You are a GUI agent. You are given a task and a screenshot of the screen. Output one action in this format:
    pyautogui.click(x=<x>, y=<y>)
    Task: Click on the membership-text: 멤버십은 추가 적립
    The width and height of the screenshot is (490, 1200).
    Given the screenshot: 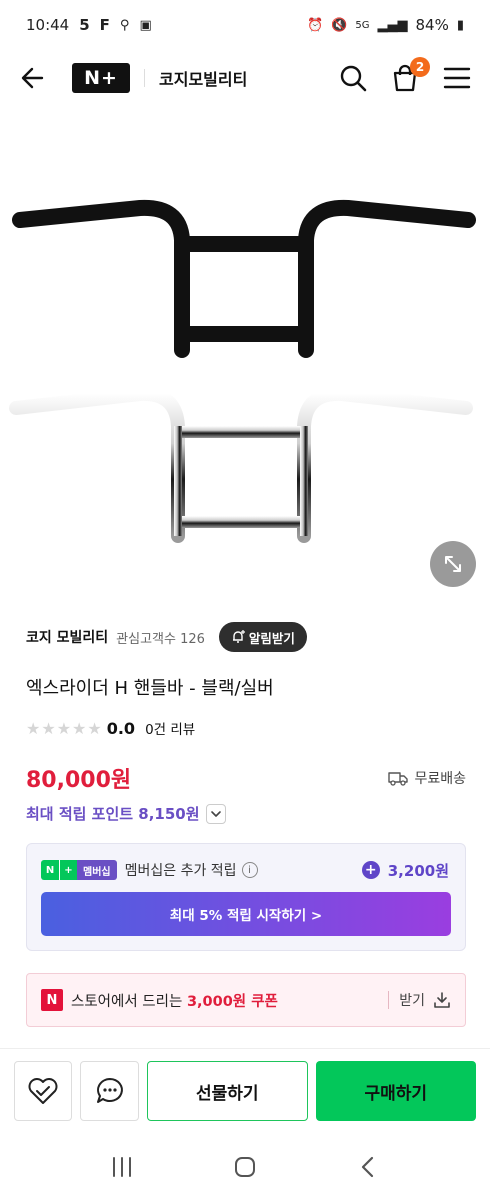 What is the action you would take?
    pyautogui.click(x=180, y=871)
    